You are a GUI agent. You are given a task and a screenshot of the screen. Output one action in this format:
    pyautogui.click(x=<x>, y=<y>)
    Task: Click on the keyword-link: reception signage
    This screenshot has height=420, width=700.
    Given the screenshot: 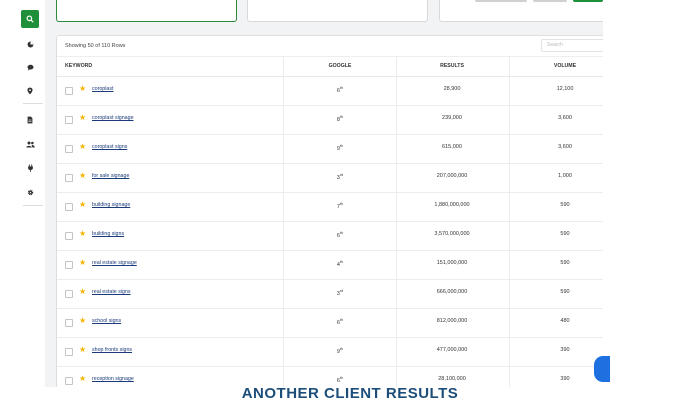 What is the action you would take?
    pyautogui.click(x=113, y=379)
    